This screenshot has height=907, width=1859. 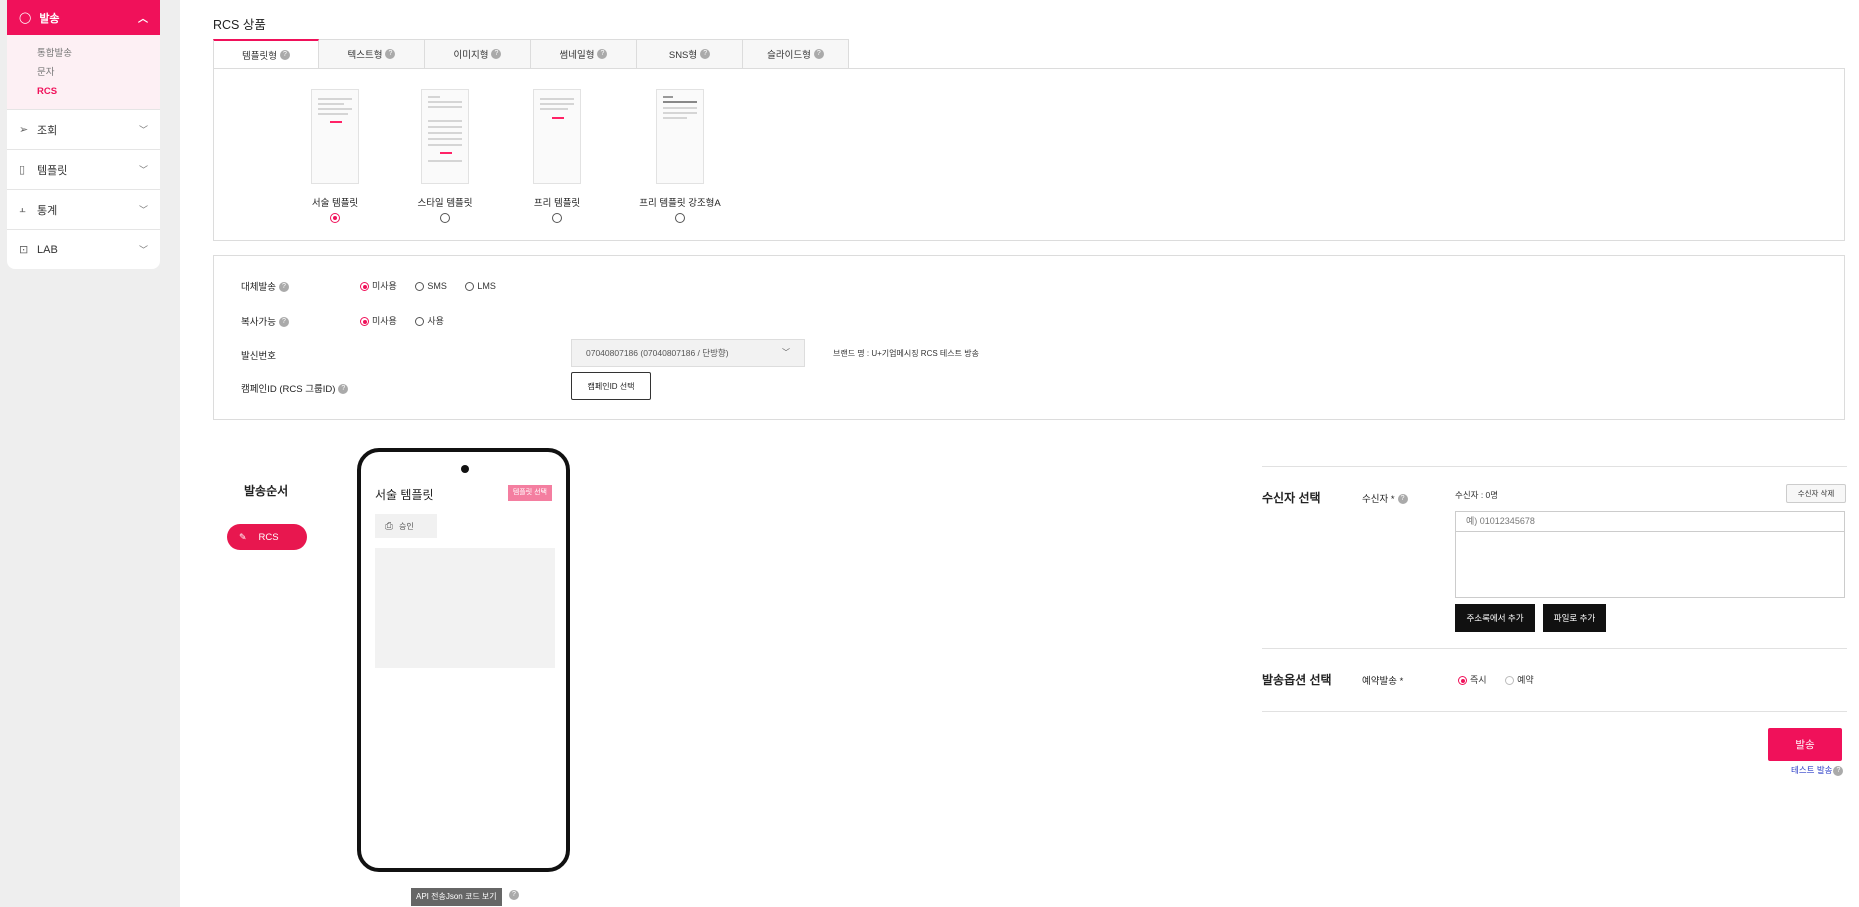 I want to click on add-from-address-book-button: 주소록에서 추가, so click(x=1495, y=618).